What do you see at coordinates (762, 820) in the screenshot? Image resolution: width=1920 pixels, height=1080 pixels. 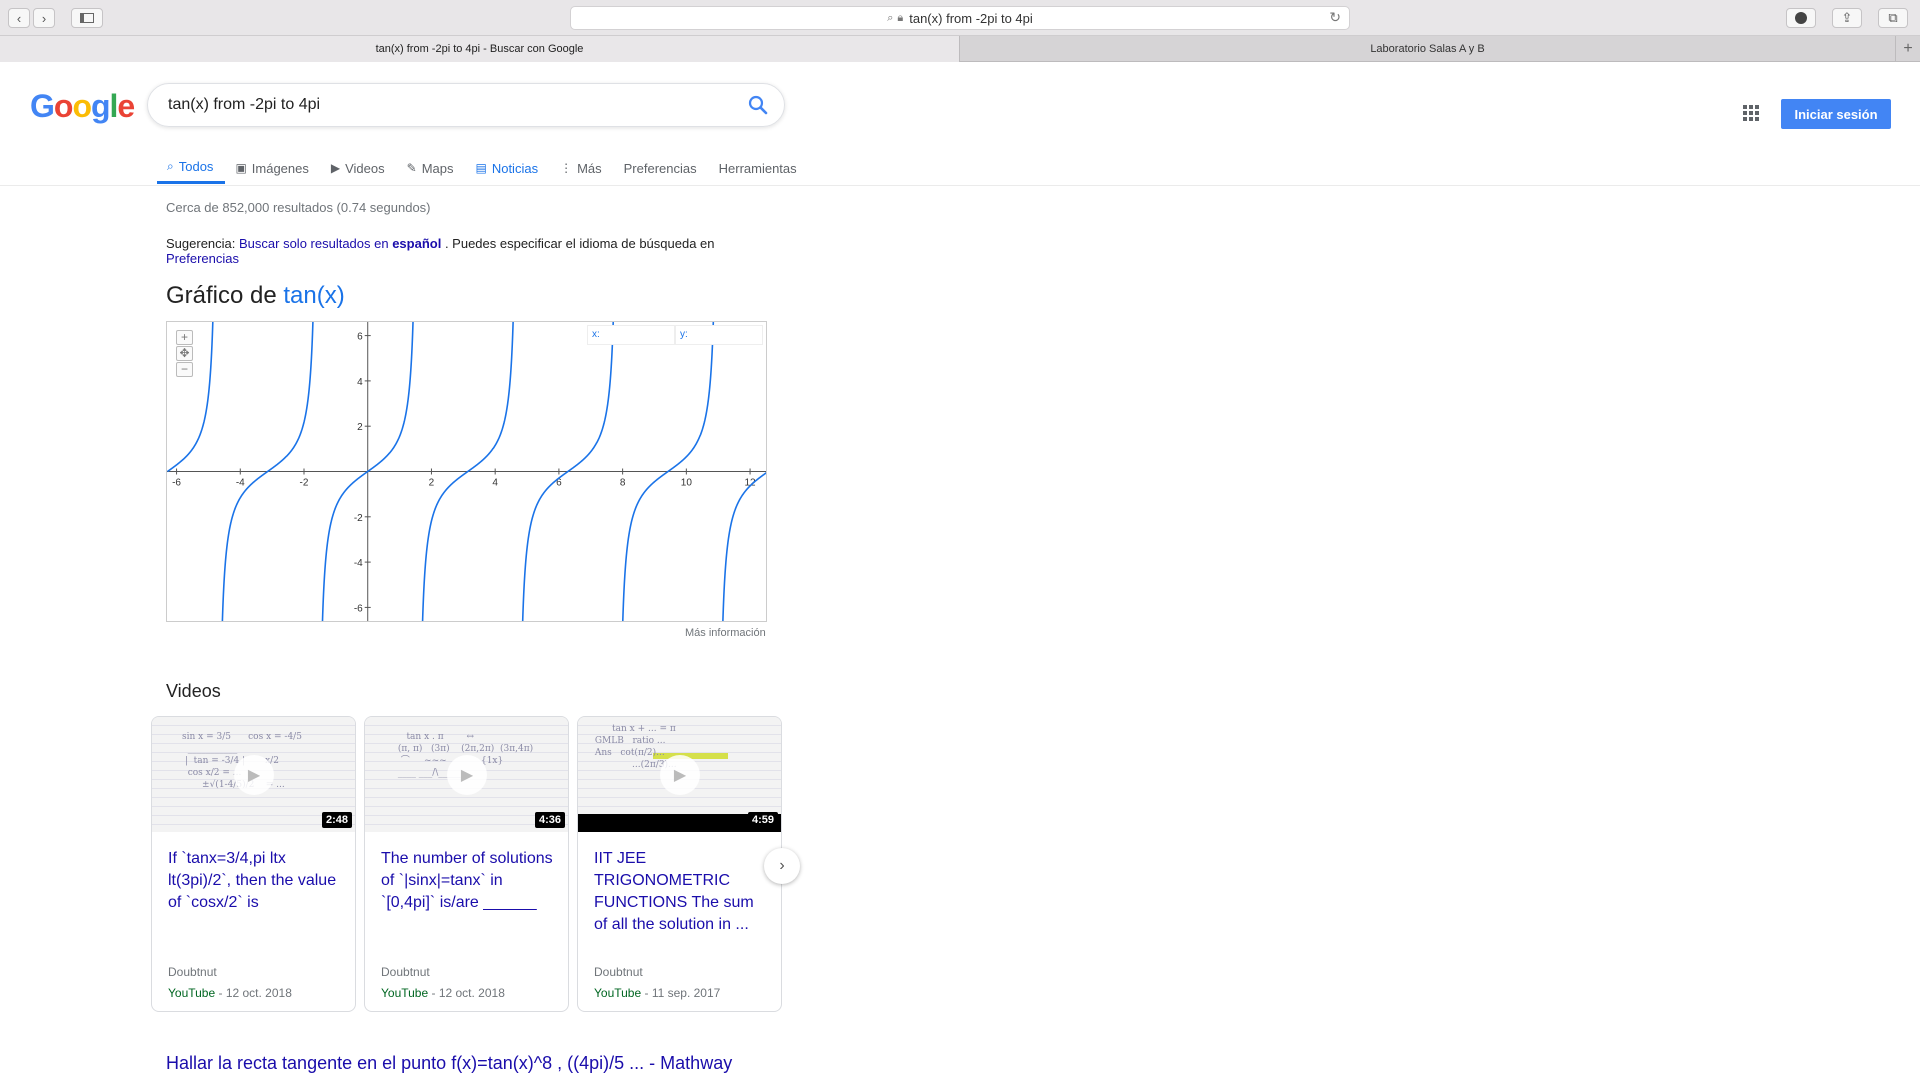 I see `video-duration: 4:59` at bounding box center [762, 820].